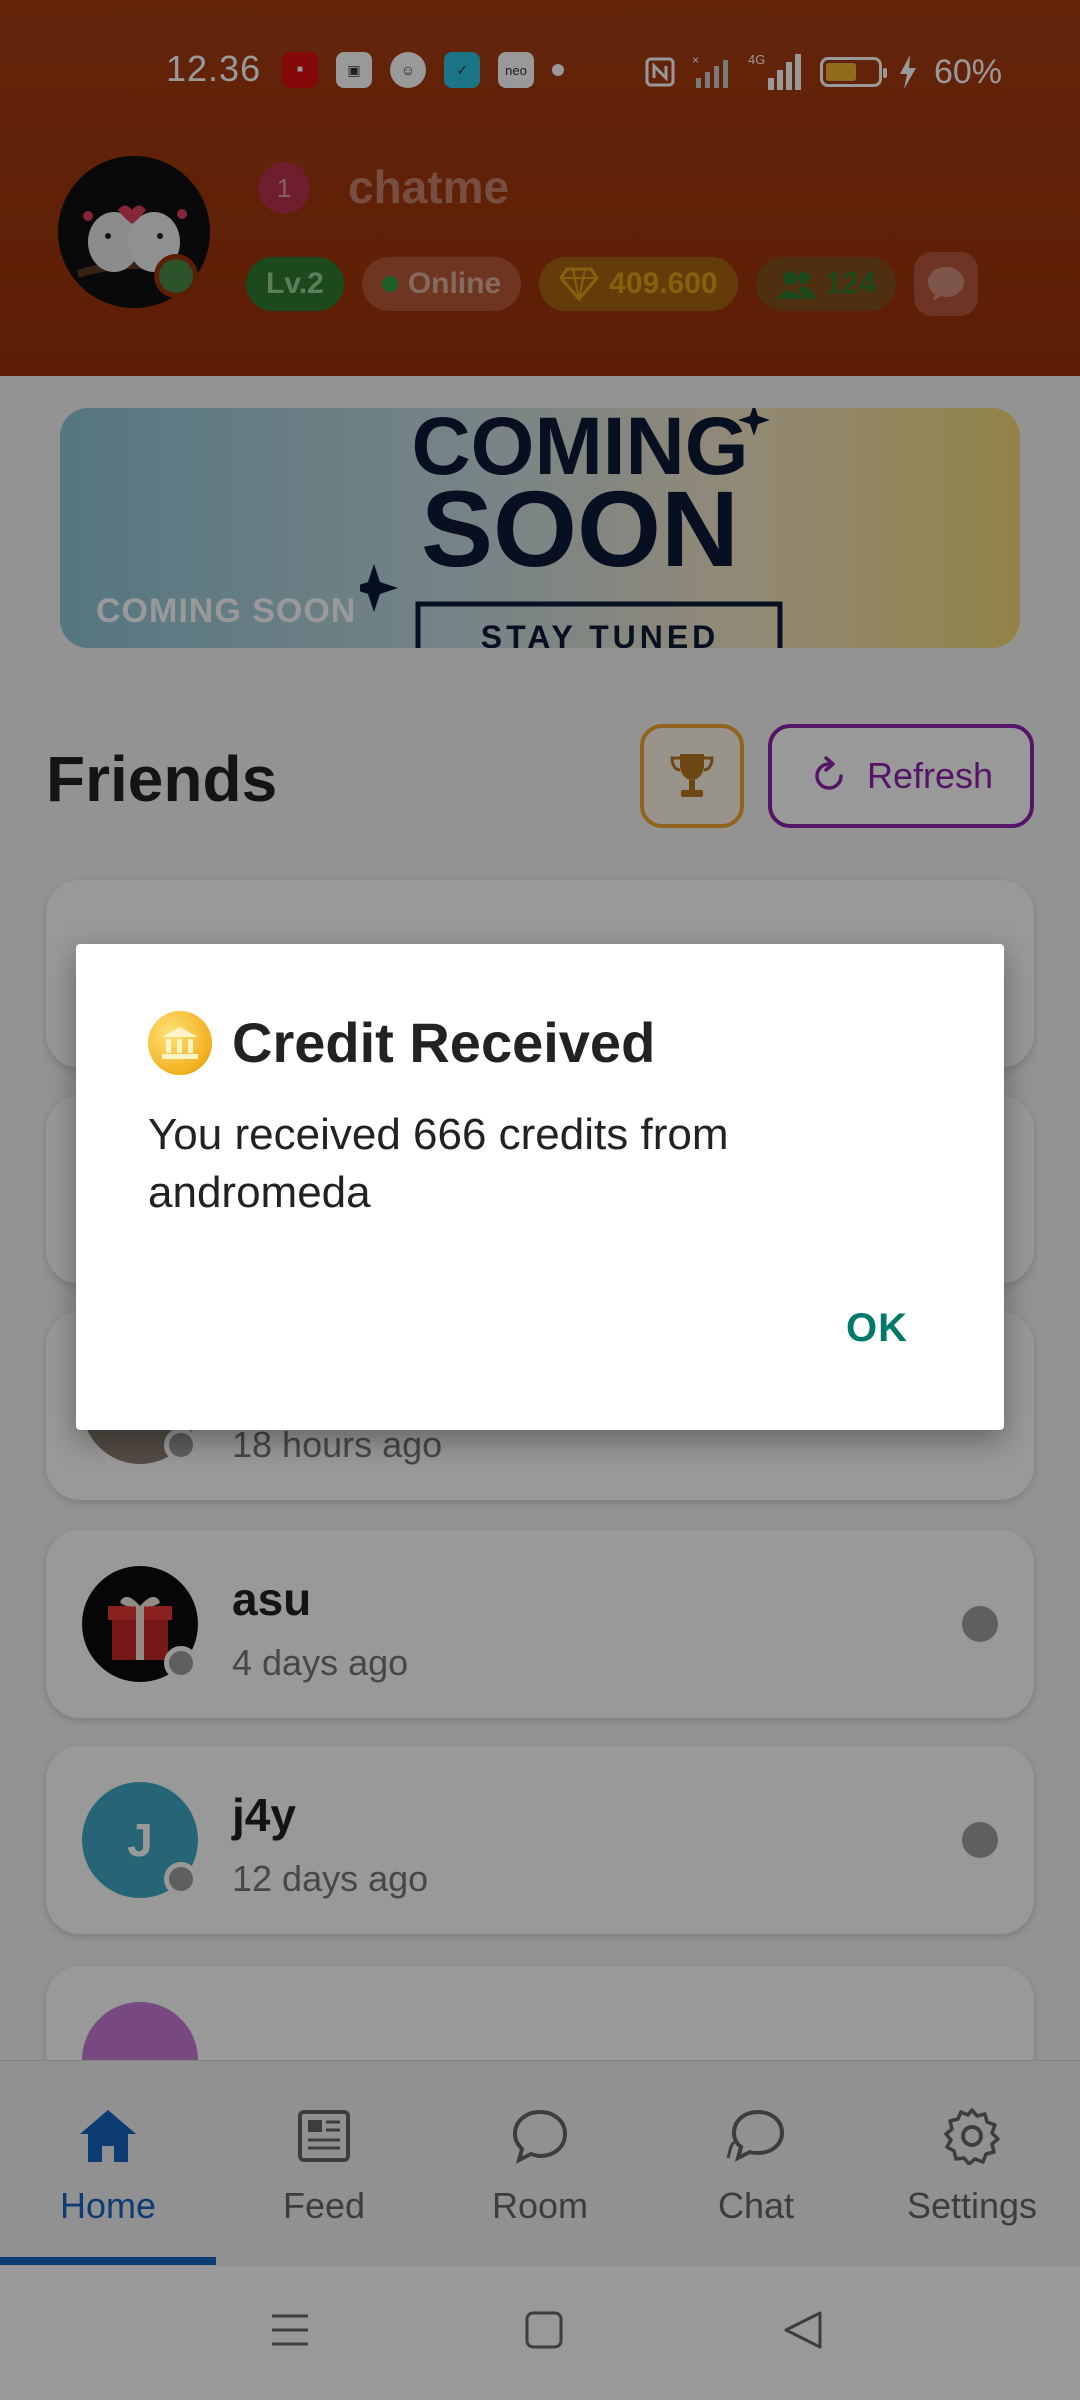  I want to click on ok-button: OK, so click(877, 1328).